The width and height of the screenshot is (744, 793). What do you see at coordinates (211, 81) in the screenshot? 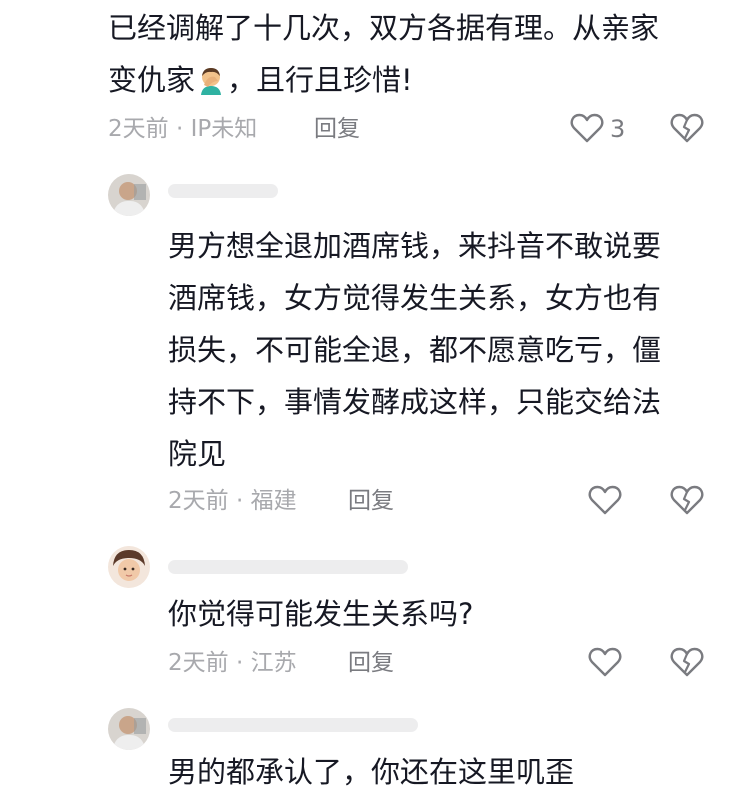
I see `man-facepalming-emoji` at bounding box center [211, 81].